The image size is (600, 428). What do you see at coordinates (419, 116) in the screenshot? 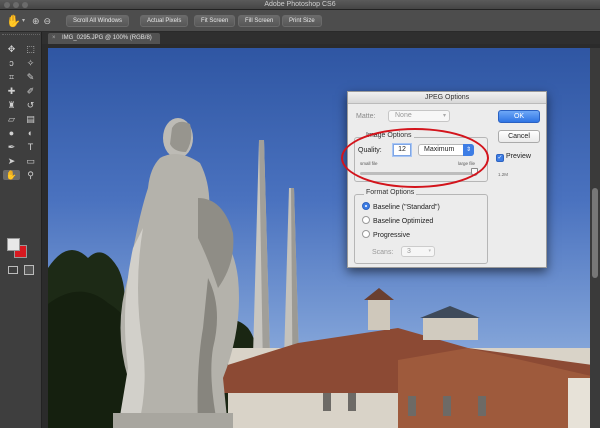
I see `matte-select: None ▾` at bounding box center [419, 116].